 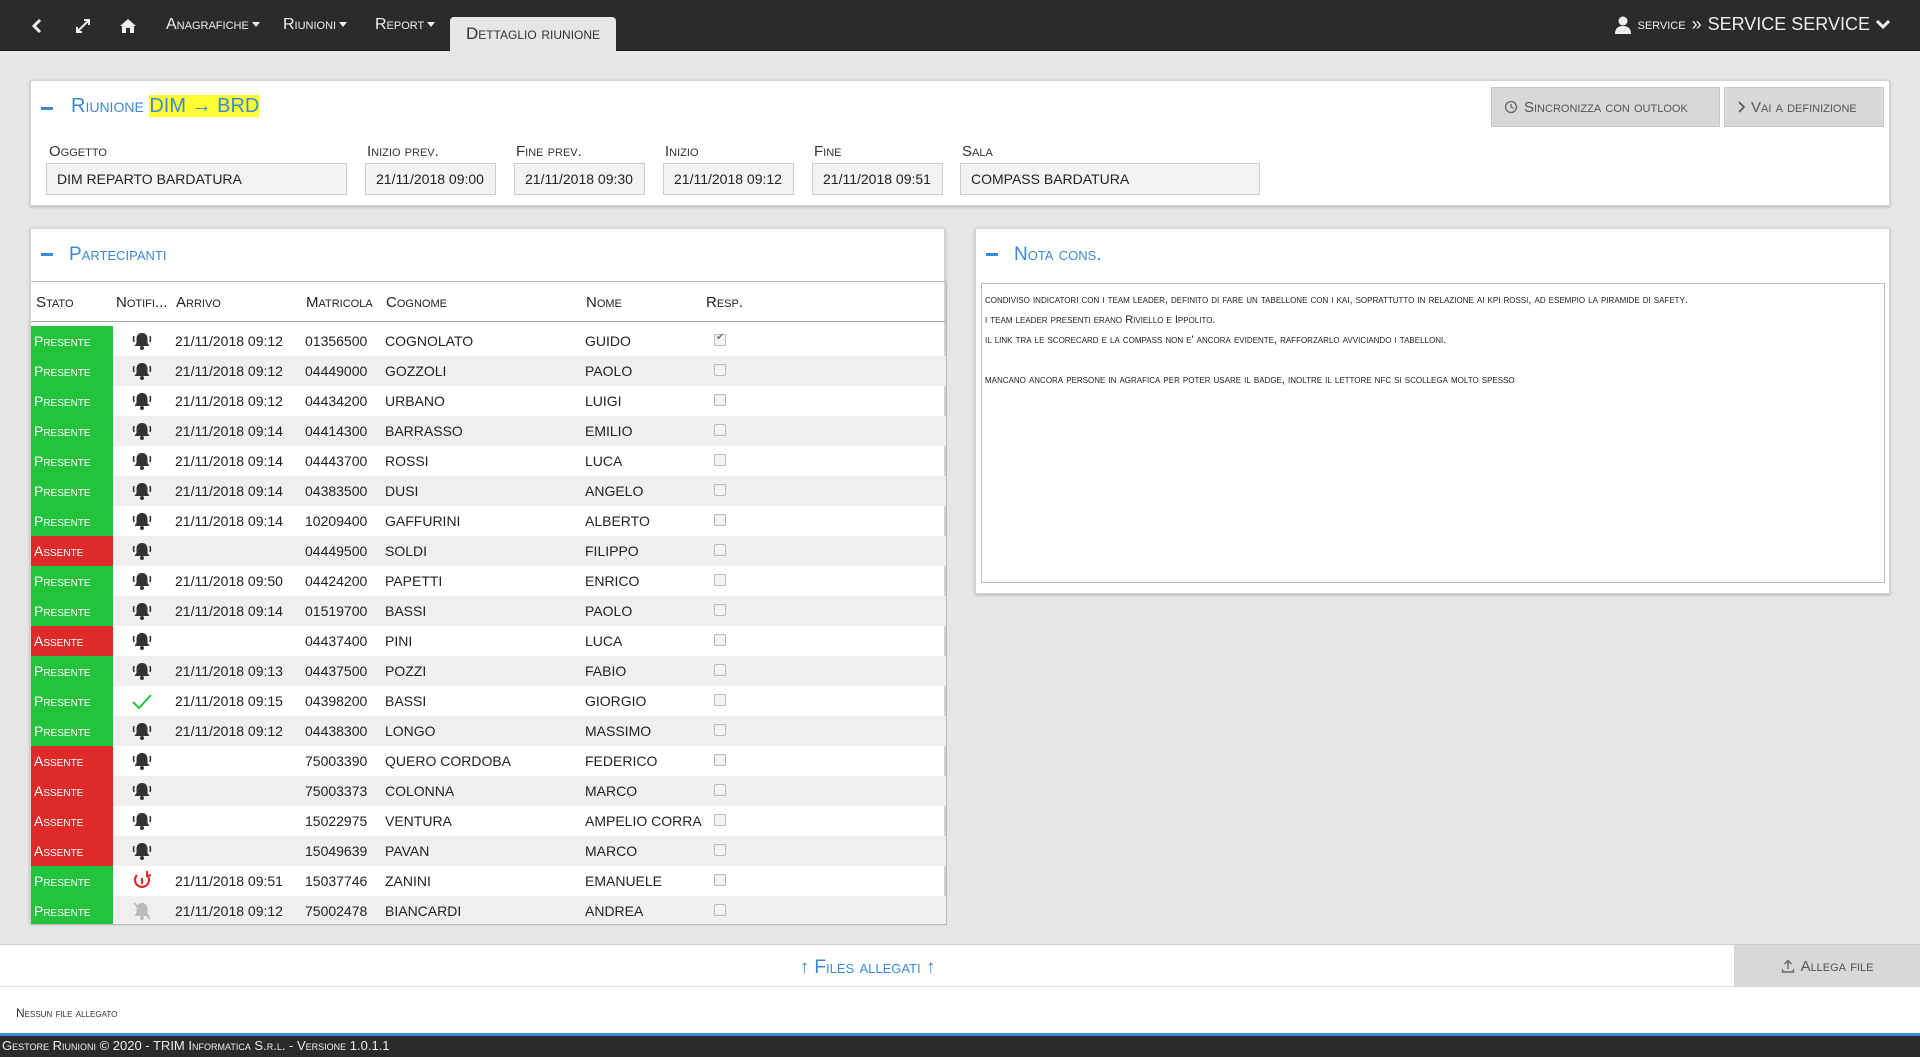 I want to click on table-row: Assente 15049639 PAVAN MARCO, so click(x=488, y=851).